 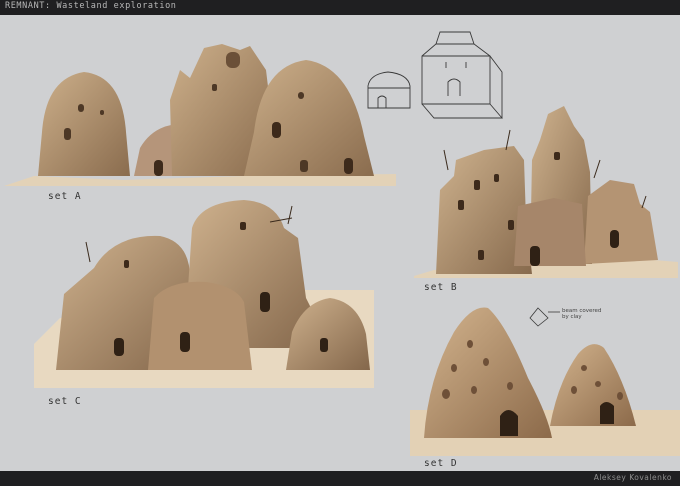 I want to click on page-title: REMNANT: Wasteland exploration, so click(x=91, y=6).